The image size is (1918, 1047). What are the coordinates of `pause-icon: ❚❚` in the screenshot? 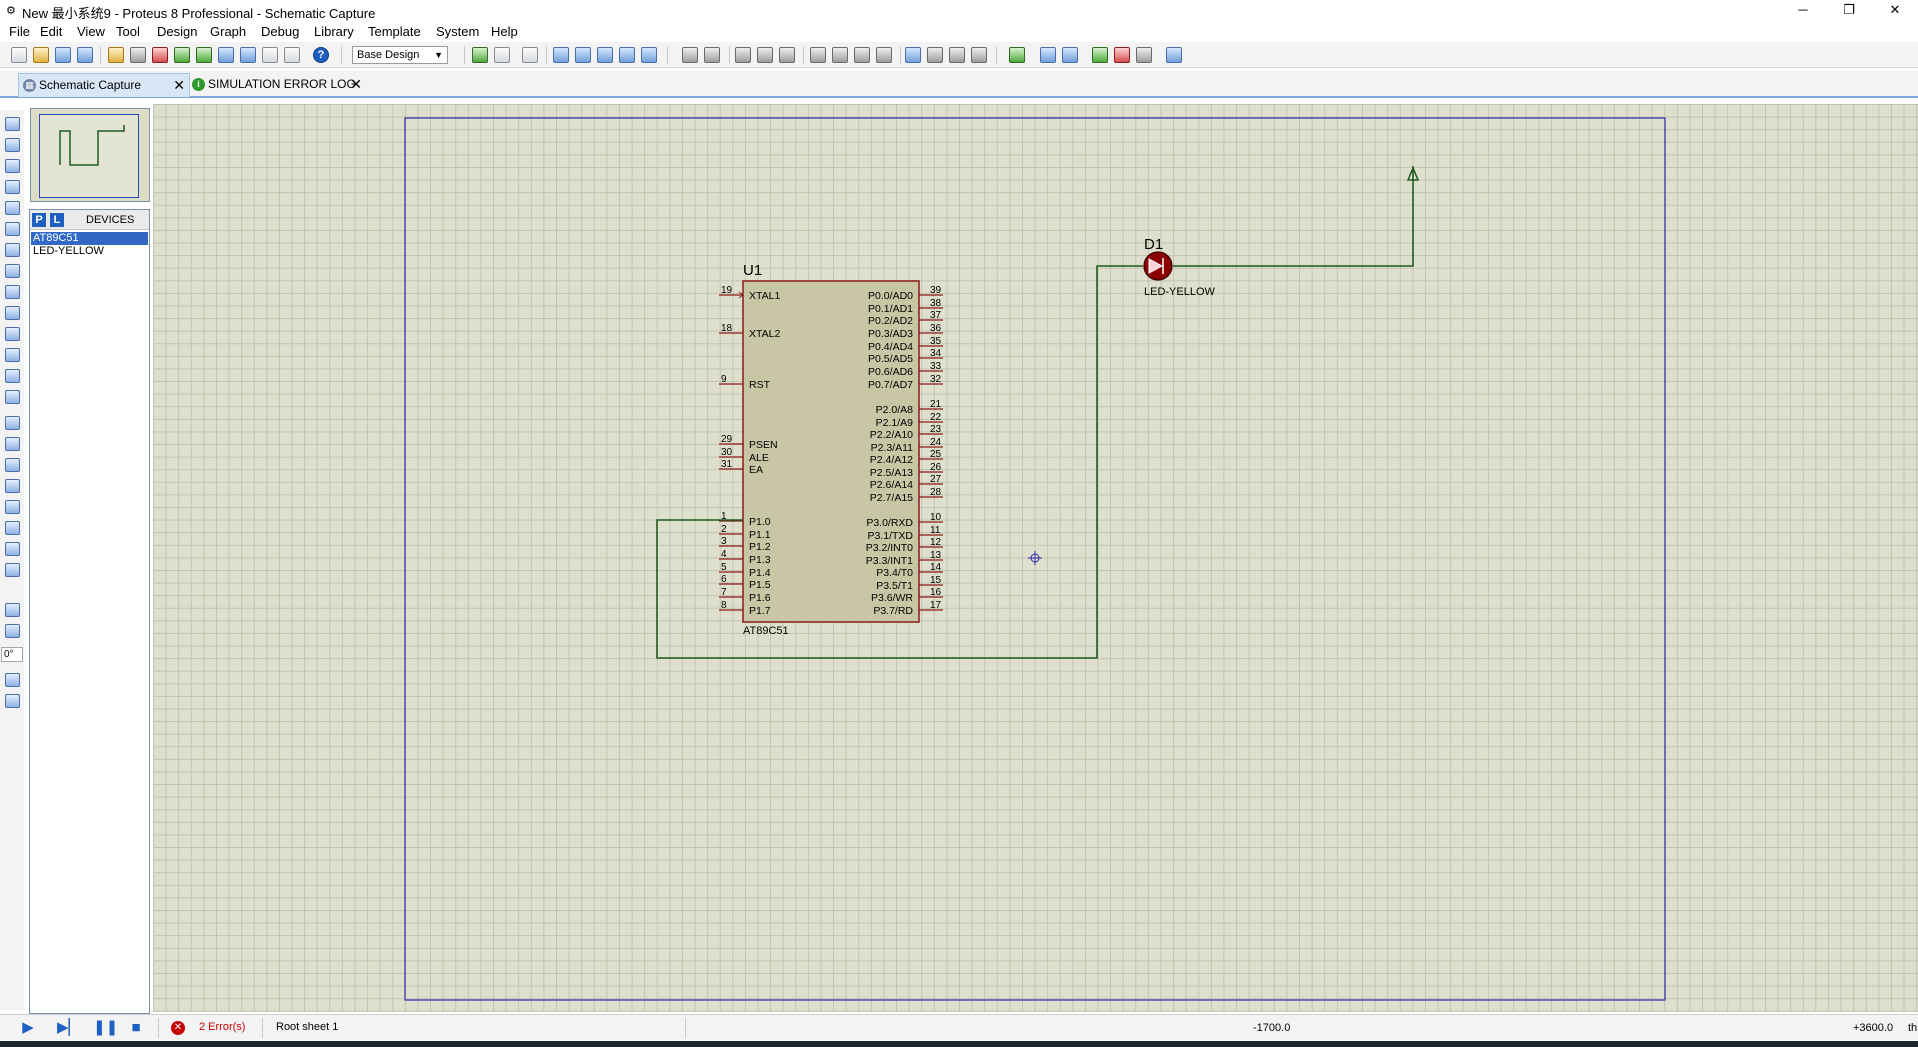 It's located at (105, 1028).